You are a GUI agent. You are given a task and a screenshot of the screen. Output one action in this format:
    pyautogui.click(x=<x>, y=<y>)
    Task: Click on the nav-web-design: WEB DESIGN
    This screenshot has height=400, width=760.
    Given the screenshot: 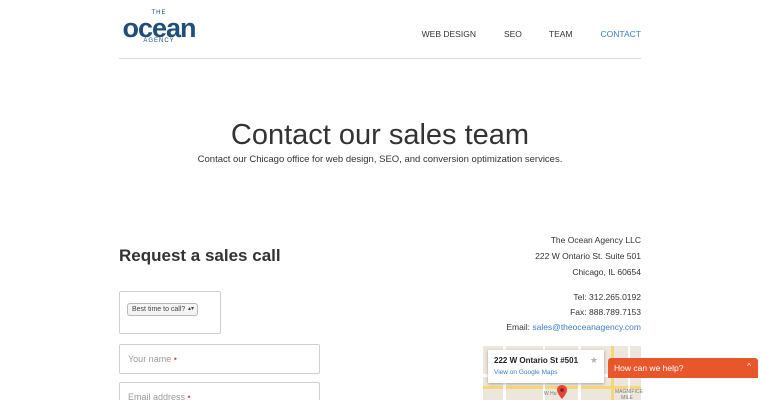 What is the action you would take?
    pyautogui.click(x=449, y=34)
    